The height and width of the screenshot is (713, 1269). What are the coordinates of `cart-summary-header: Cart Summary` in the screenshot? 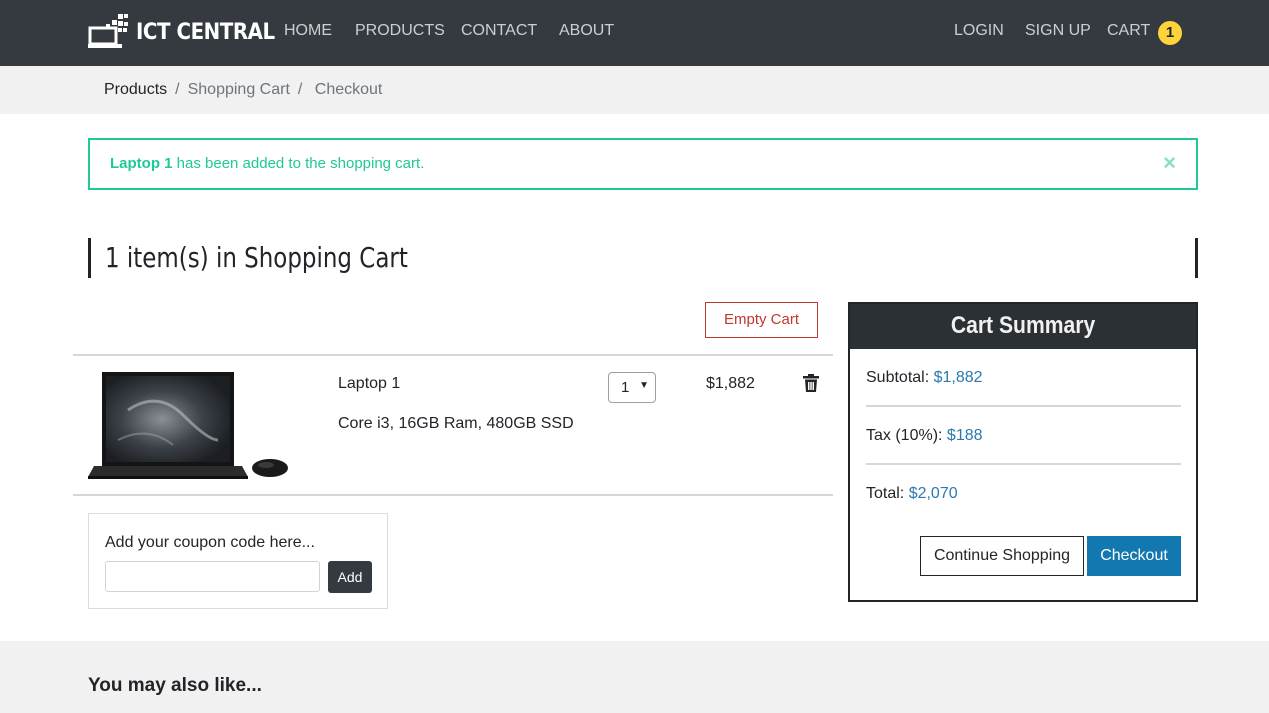 It's located at (1023, 326).